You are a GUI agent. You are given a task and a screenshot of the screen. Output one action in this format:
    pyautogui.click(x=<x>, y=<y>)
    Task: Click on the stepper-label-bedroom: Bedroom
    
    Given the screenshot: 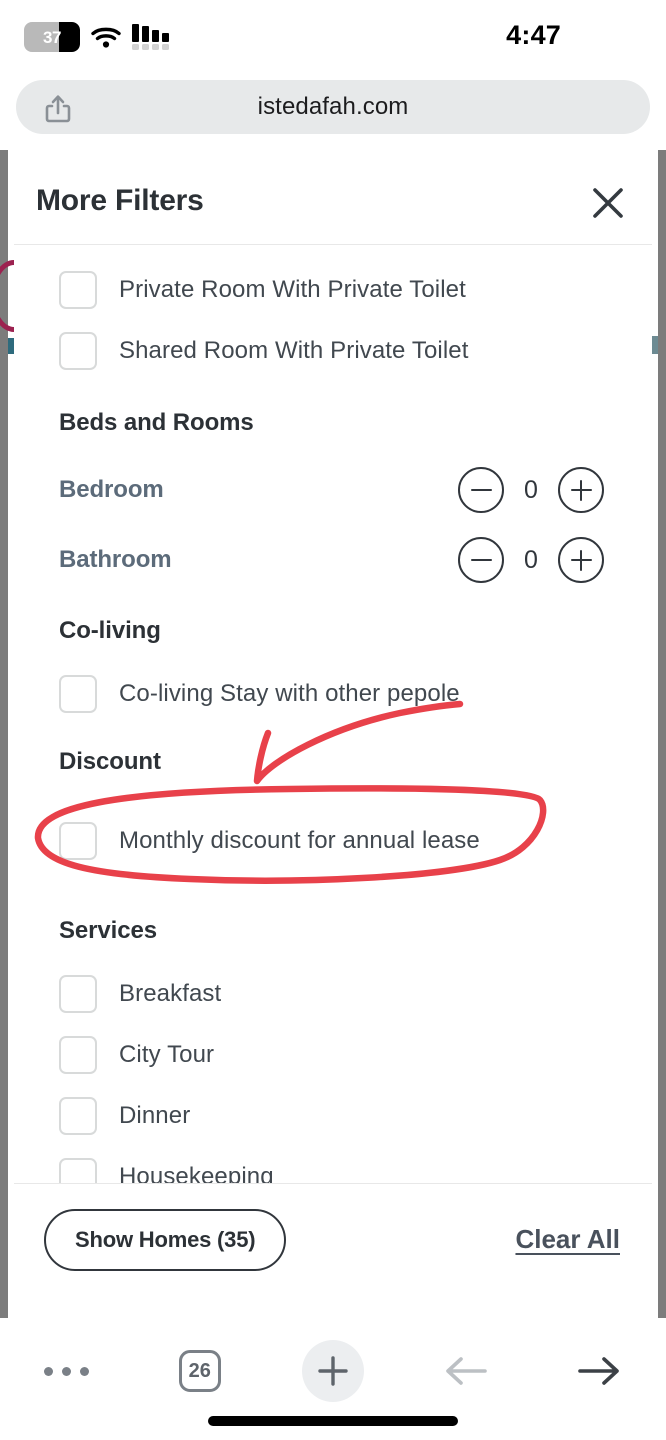 What is the action you would take?
    pyautogui.click(x=111, y=489)
    